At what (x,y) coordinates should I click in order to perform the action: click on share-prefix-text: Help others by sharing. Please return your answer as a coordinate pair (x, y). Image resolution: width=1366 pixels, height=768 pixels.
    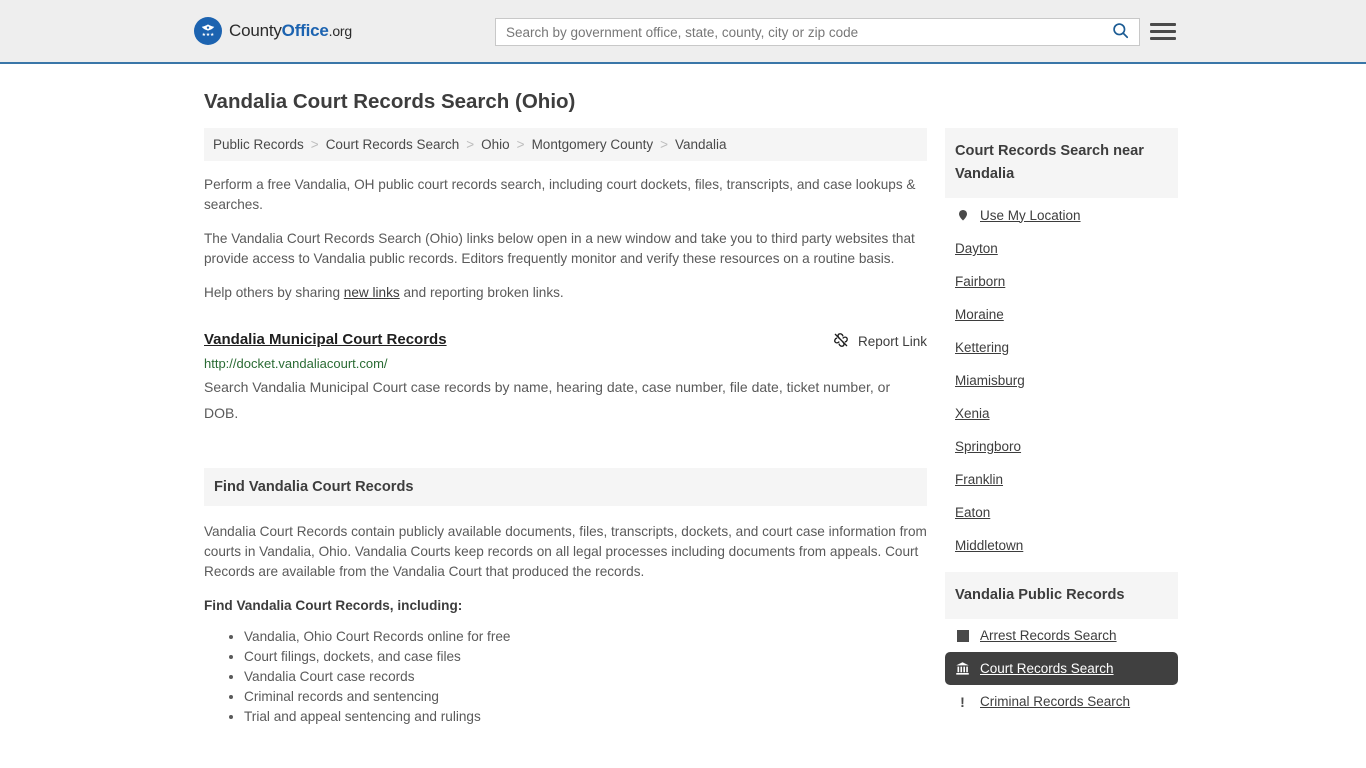
    Looking at the image, I should click on (274, 292).